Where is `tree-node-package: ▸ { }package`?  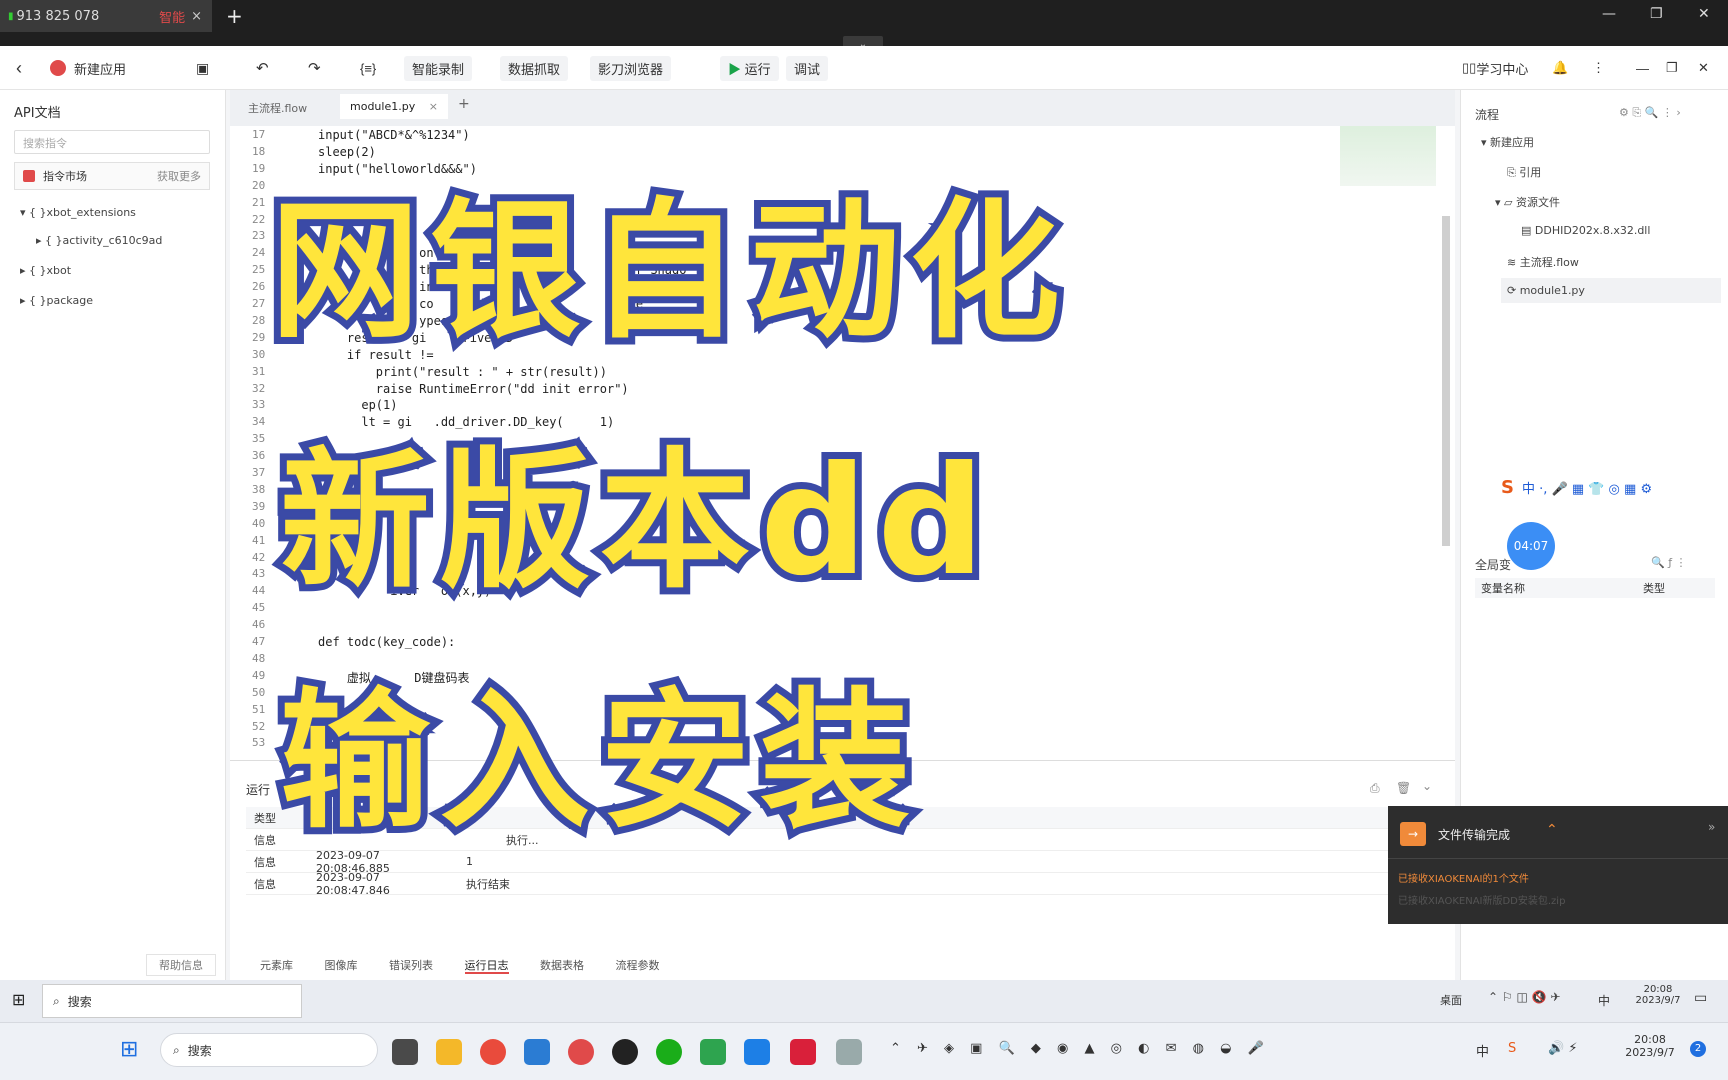 tree-node-package: ▸ { }package is located at coordinates (56, 300).